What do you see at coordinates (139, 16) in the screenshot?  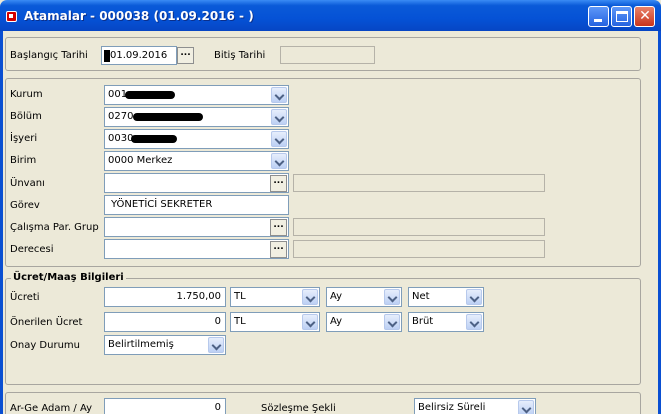 I see `window-title: Atamalar - 000038 (01.09.2016 - )` at bounding box center [139, 16].